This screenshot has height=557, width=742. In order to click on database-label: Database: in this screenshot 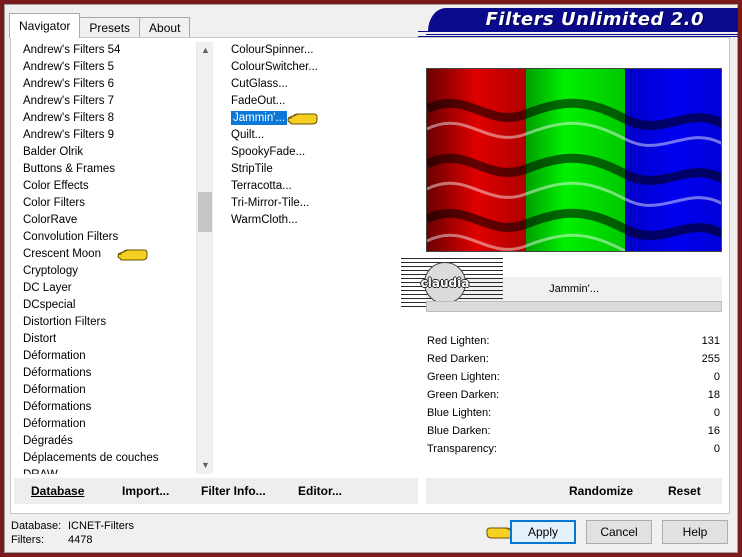, I will do `click(36, 526)`.